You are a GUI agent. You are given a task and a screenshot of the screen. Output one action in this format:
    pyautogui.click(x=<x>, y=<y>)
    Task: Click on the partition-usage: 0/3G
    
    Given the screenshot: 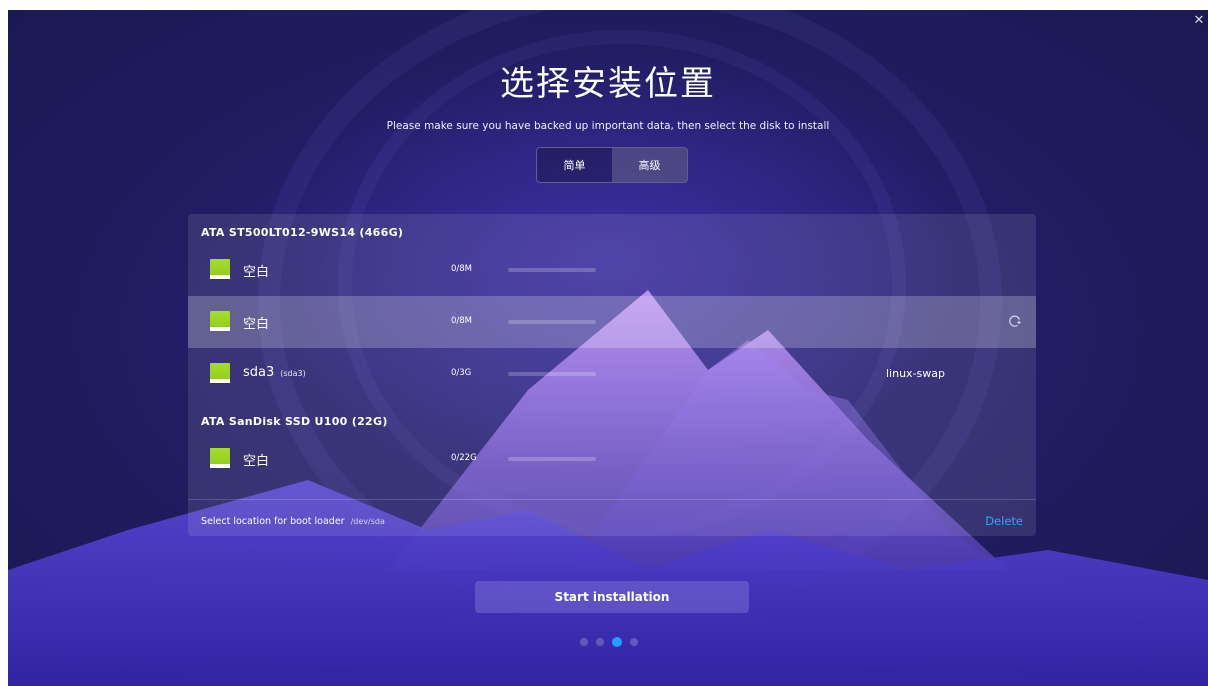 What is the action you would take?
    pyautogui.click(x=461, y=373)
    